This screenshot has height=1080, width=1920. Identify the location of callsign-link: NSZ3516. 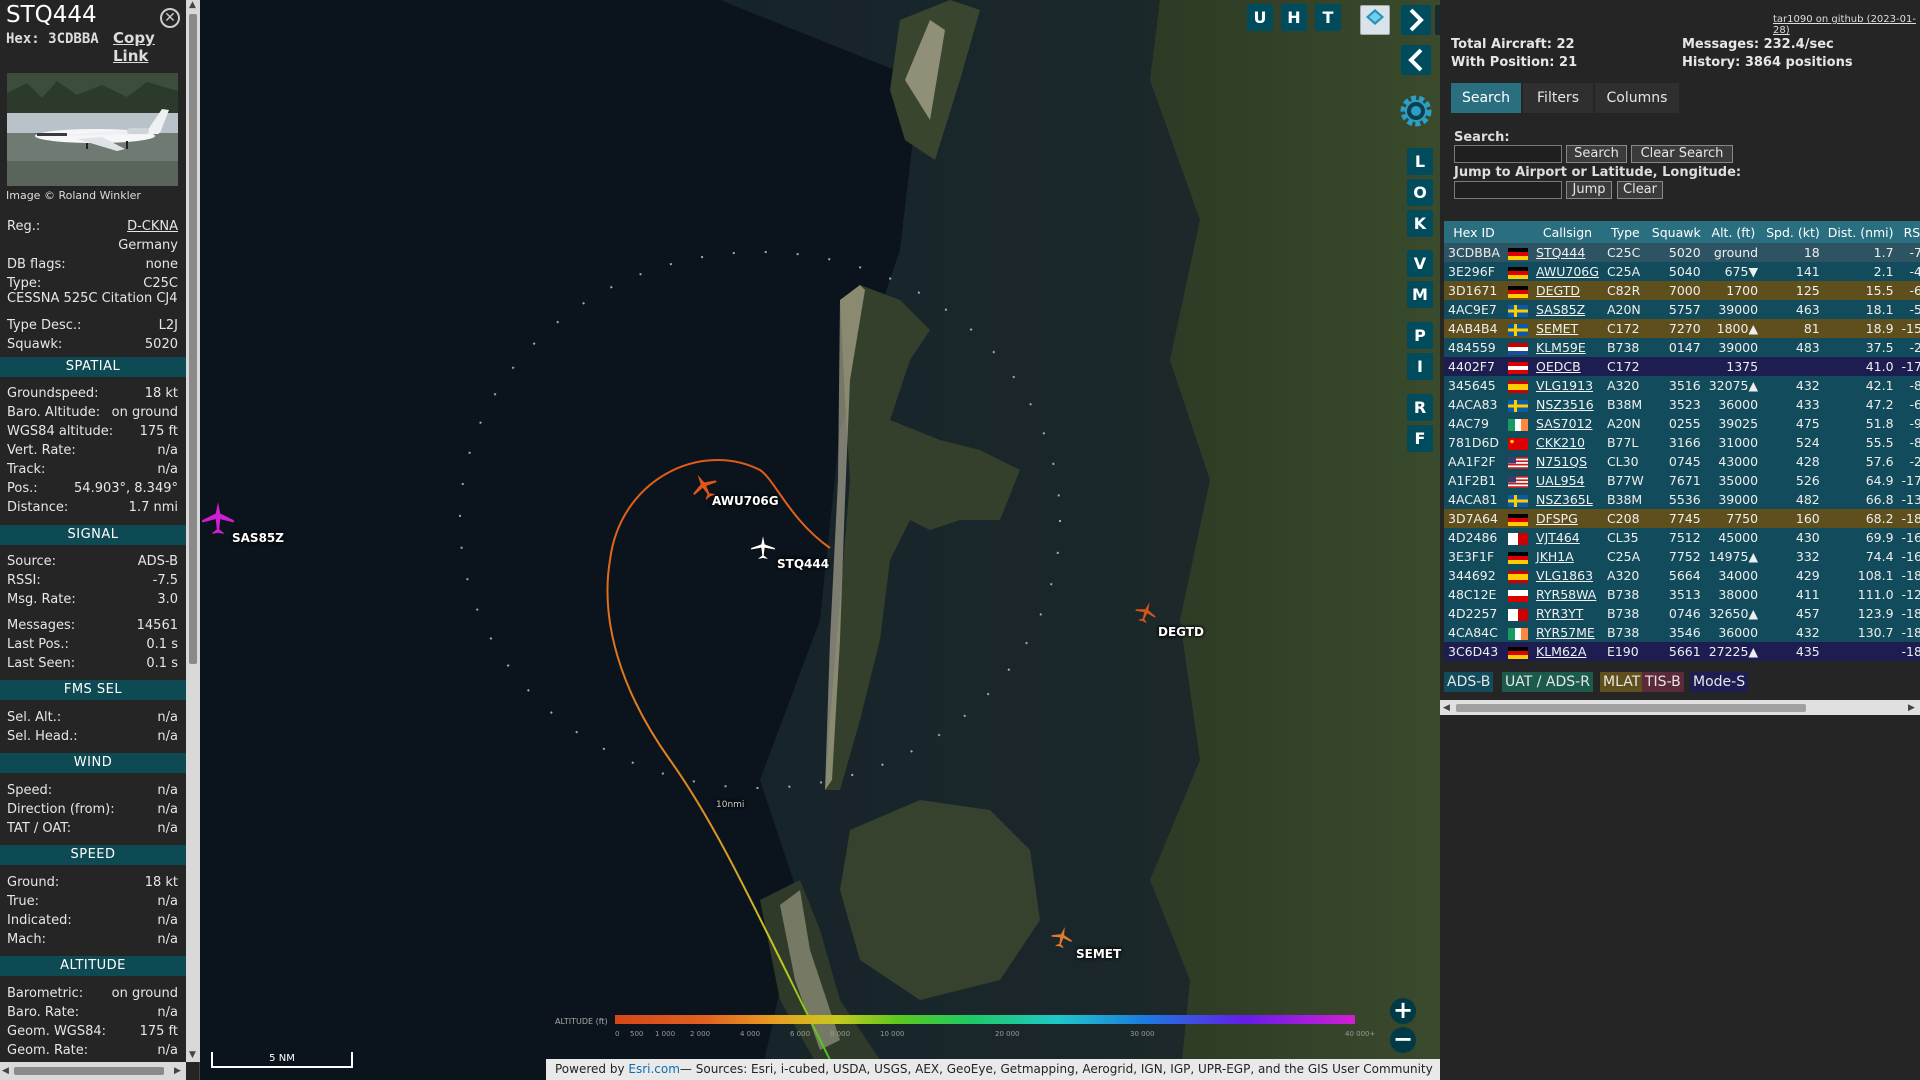
(1567, 404).